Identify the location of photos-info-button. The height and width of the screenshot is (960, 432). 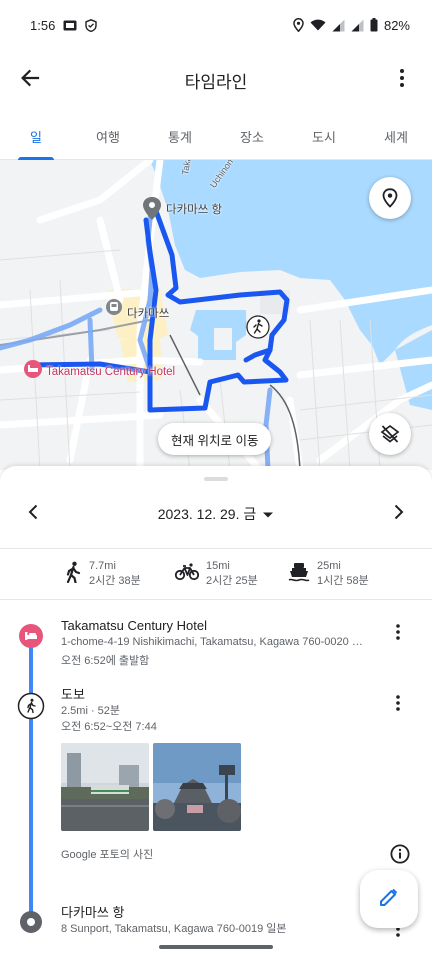
(400, 856).